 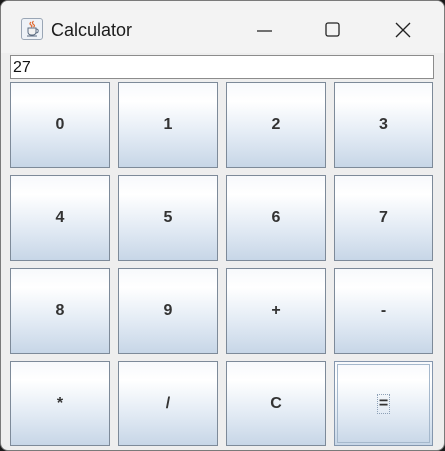 I want to click on title-bar: Calculator, so click(x=222, y=27).